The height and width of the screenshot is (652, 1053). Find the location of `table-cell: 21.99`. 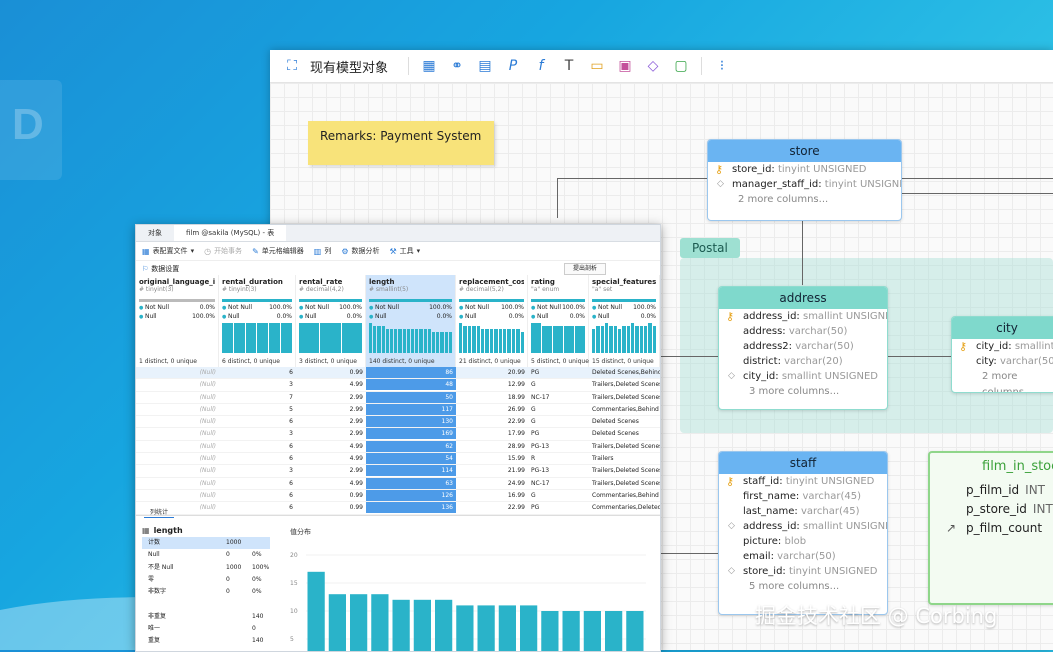

table-cell: 21.99 is located at coordinates (492, 470).